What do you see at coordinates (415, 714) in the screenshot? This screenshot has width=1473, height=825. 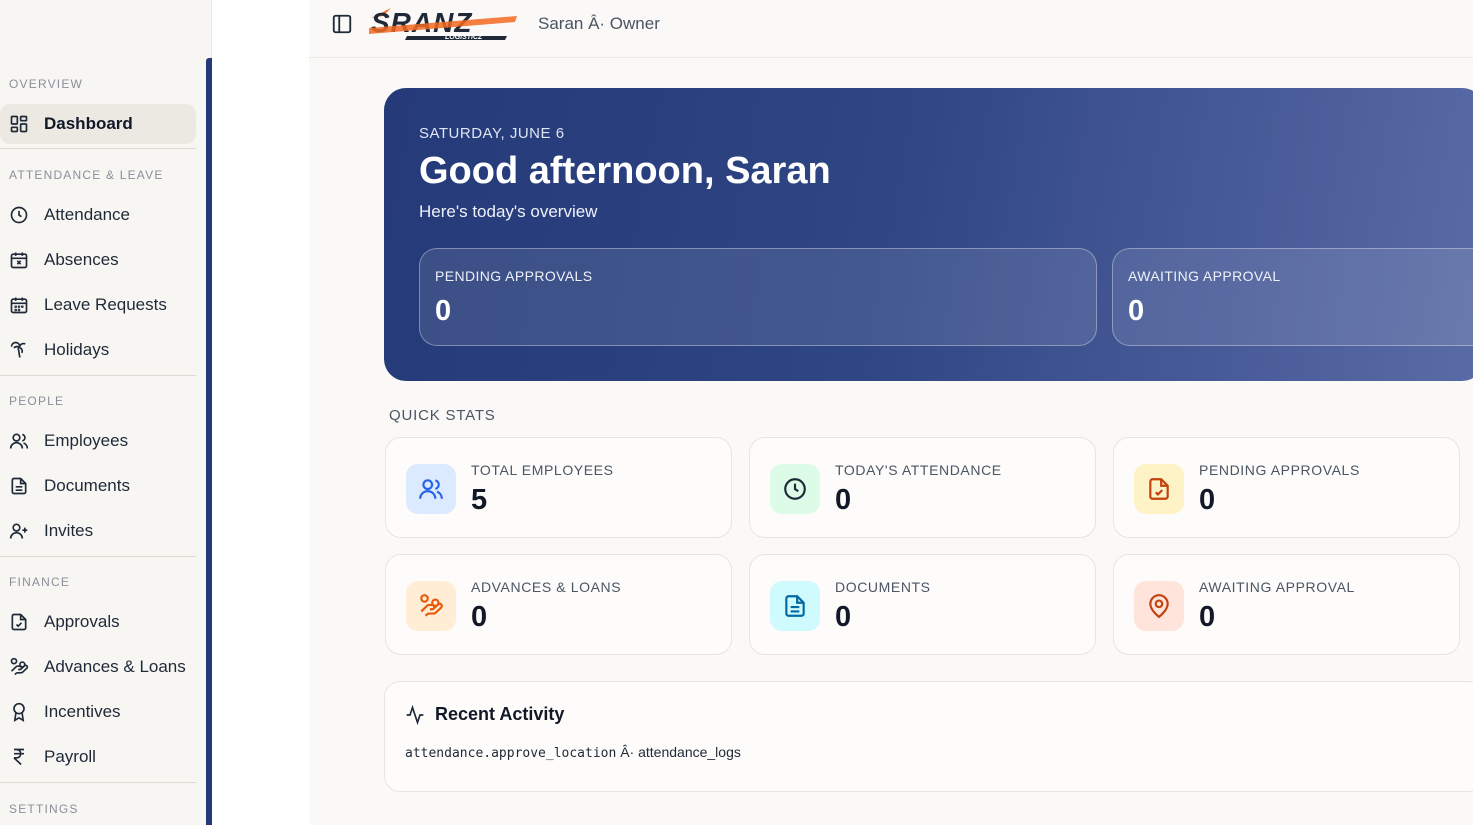 I see `activity-icon` at bounding box center [415, 714].